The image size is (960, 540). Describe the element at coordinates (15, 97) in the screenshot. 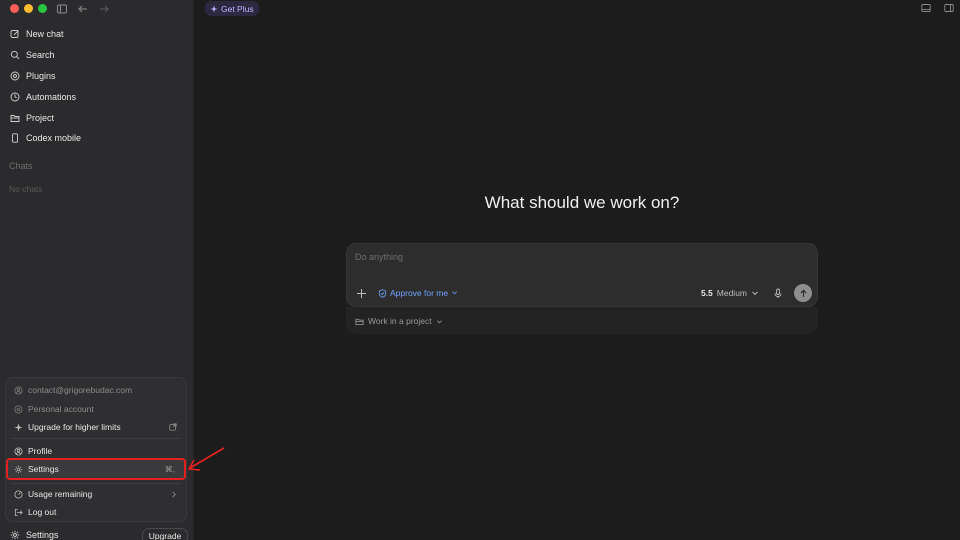

I see `clock-icon` at that location.